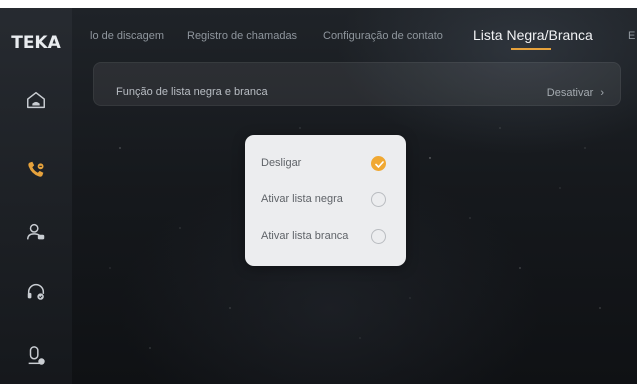  I want to click on sidebar-item-voicemail, so click(36, 356).